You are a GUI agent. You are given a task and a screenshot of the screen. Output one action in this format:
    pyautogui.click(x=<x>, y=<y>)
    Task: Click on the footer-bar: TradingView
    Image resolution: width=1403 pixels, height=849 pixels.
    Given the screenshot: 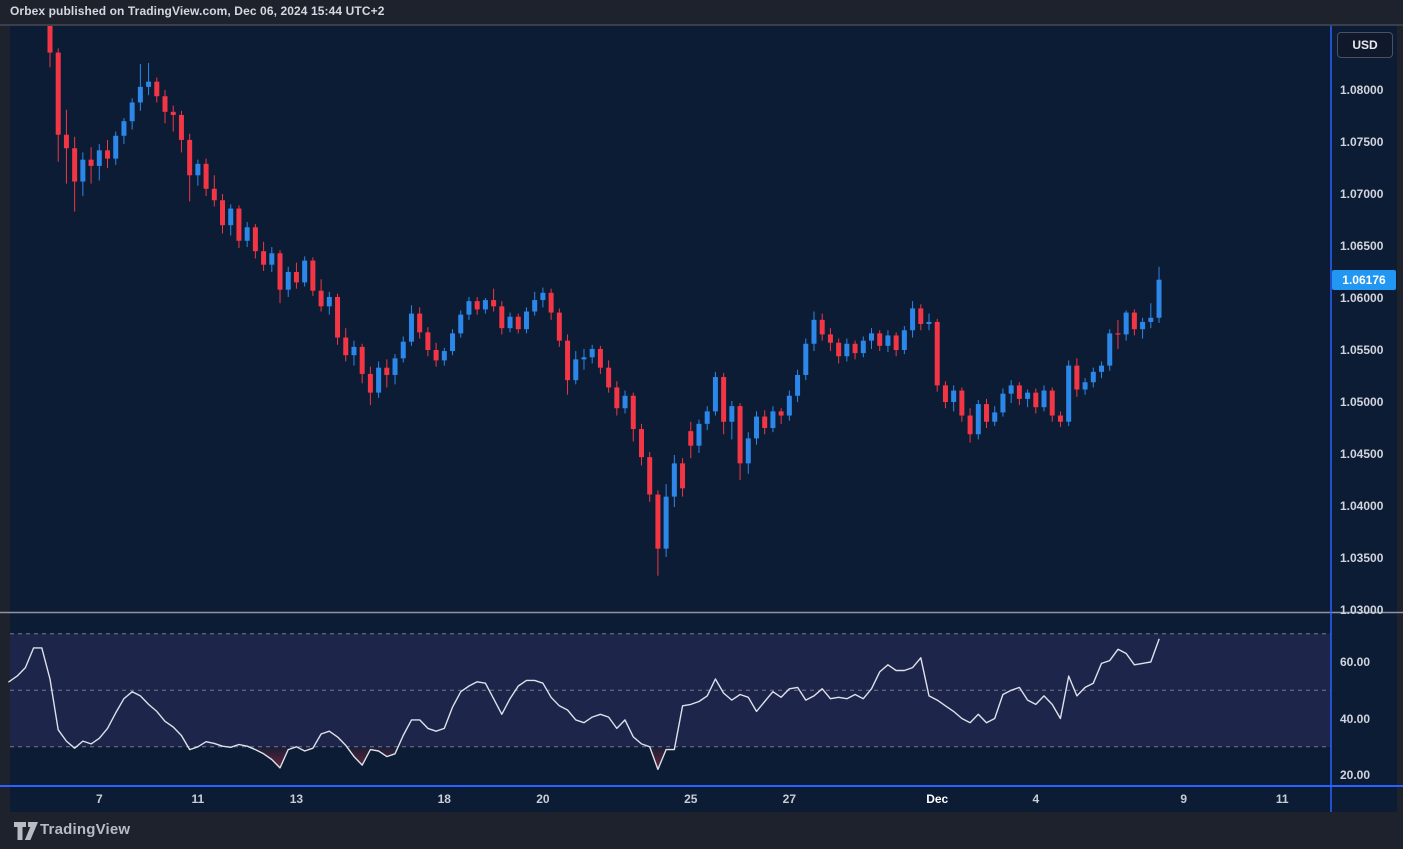 What is the action you would take?
    pyautogui.click(x=701, y=830)
    